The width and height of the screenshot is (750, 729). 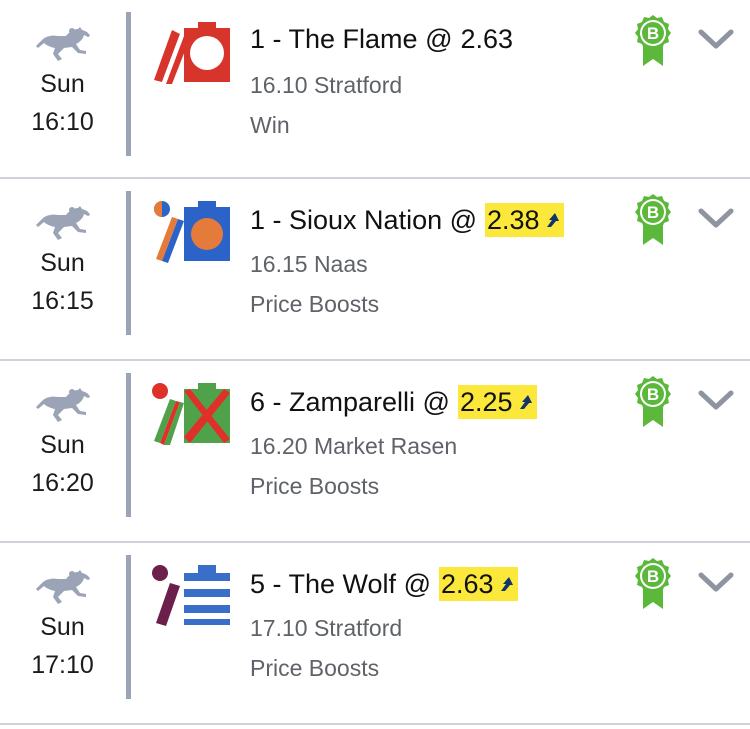 I want to click on odds-value: 2.25, so click(x=486, y=401).